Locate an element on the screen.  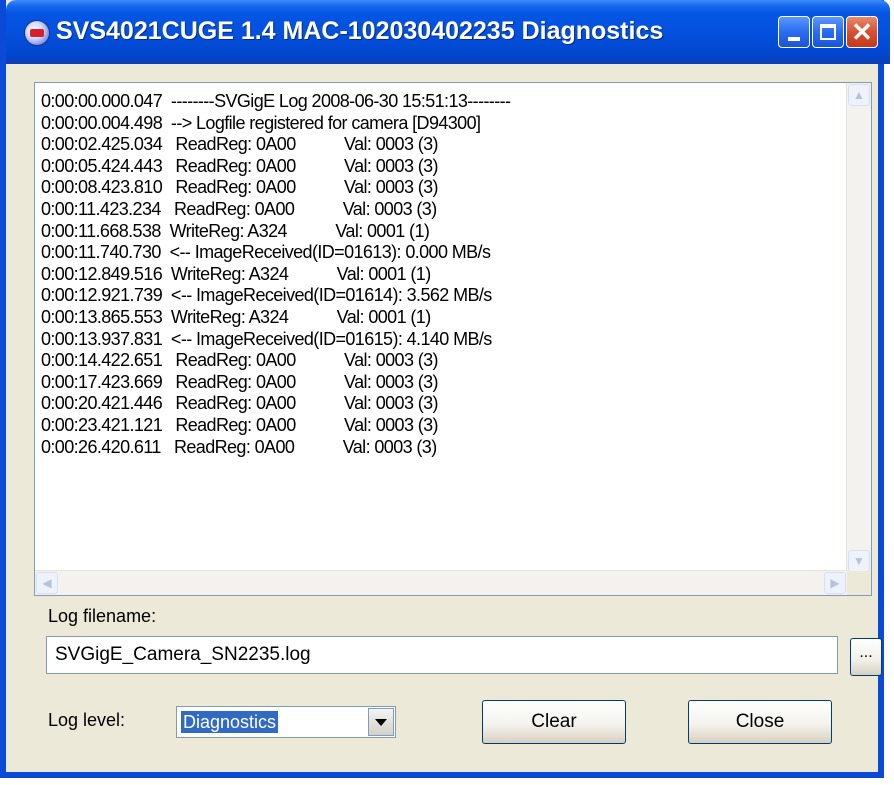
vertical-scrollbar: ▲ ▼ is located at coordinates (858, 328).